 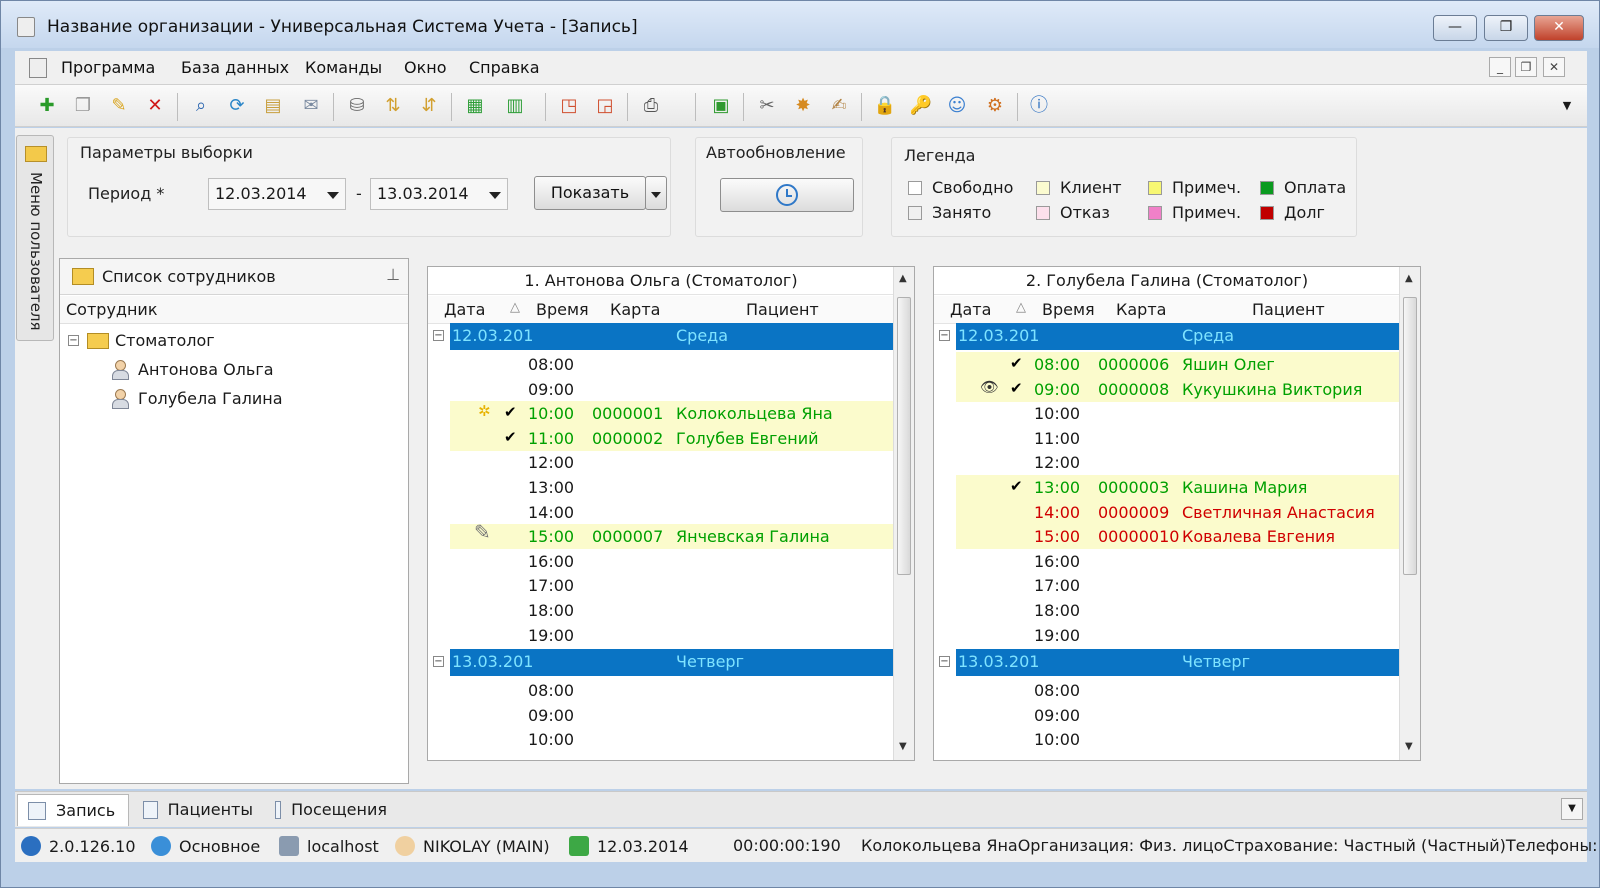 I want to click on close-button: ✕, so click(x=1559, y=28).